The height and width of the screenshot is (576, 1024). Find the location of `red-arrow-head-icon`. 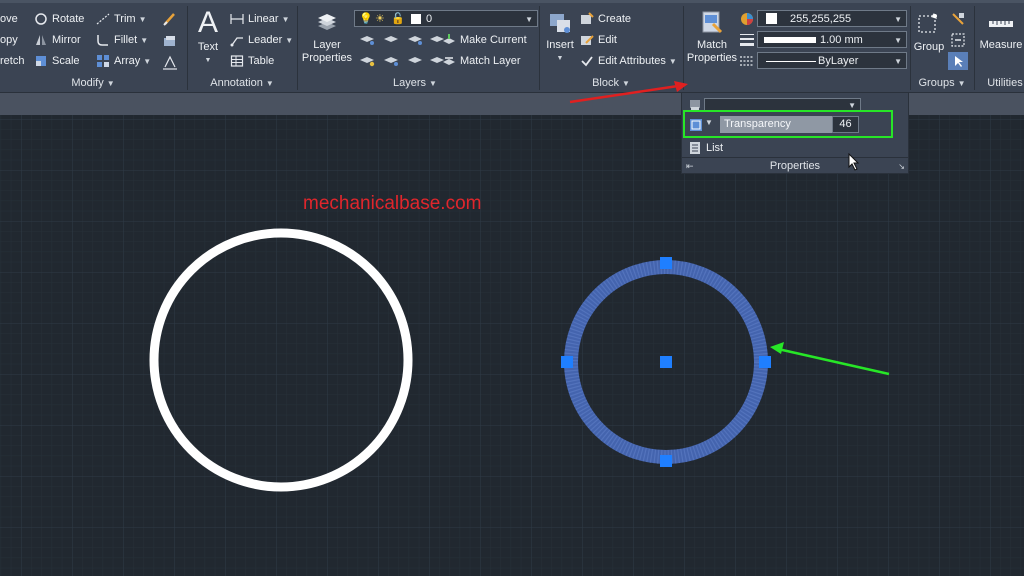

red-arrow-head-icon is located at coordinates (681, 86).